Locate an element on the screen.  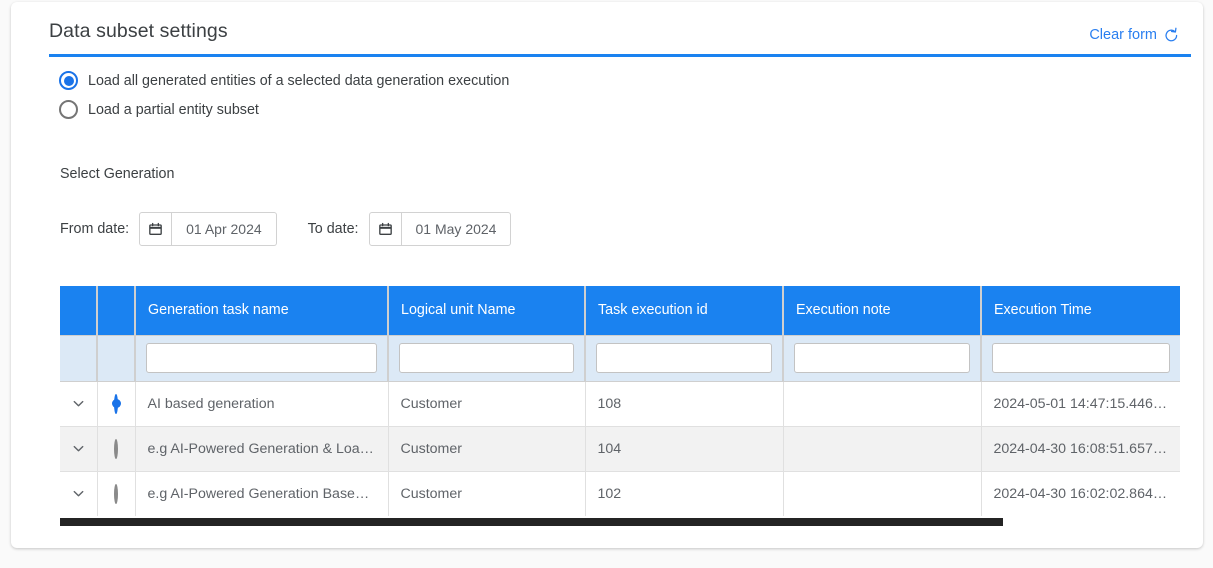
to-date-picker: 01 May 2024 is located at coordinates (440, 229).